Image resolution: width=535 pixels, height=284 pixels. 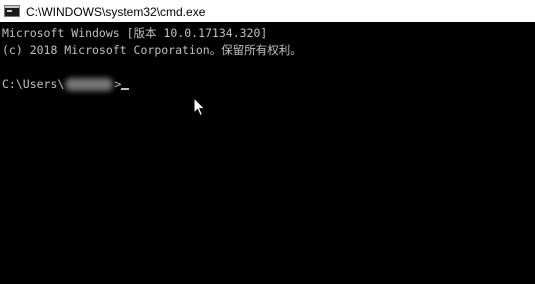 What do you see at coordinates (268, 84) in the screenshot?
I see `command-prompt: C:\Users\ >` at bounding box center [268, 84].